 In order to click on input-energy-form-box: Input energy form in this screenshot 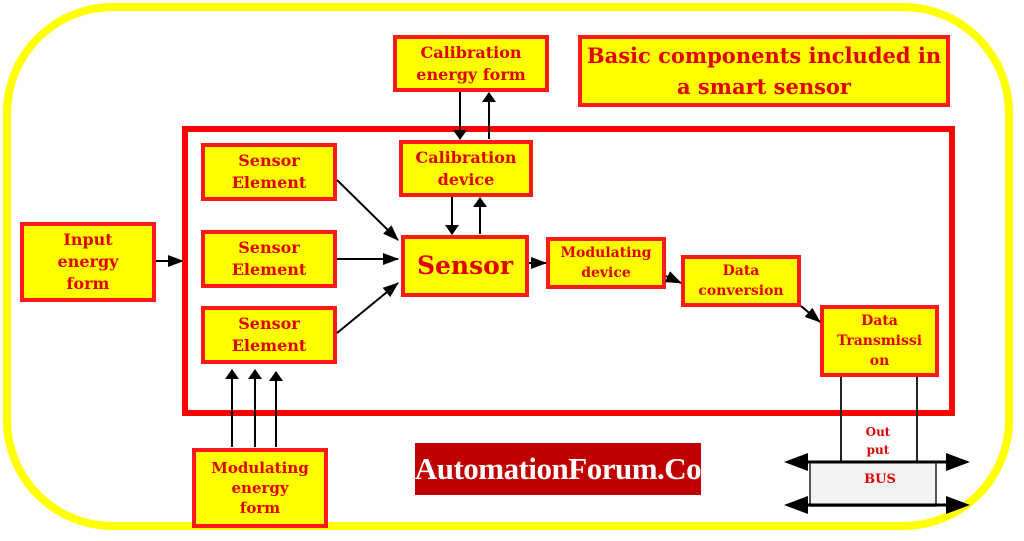, I will do `click(88, 262)`.